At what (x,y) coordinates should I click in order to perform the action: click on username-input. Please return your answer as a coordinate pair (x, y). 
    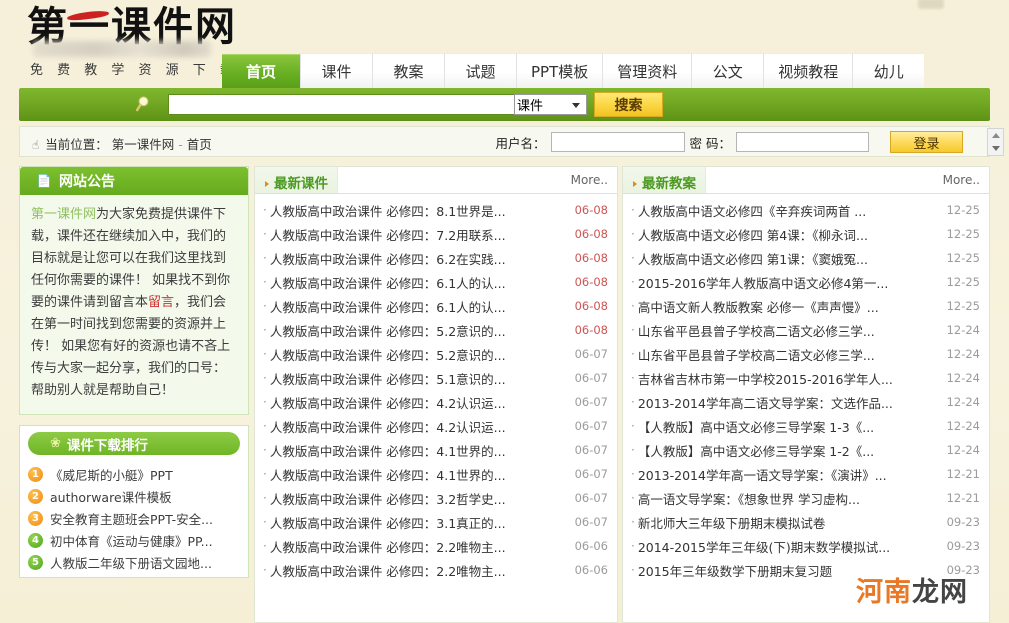
    Looking at the image, I should click on (617, 142).